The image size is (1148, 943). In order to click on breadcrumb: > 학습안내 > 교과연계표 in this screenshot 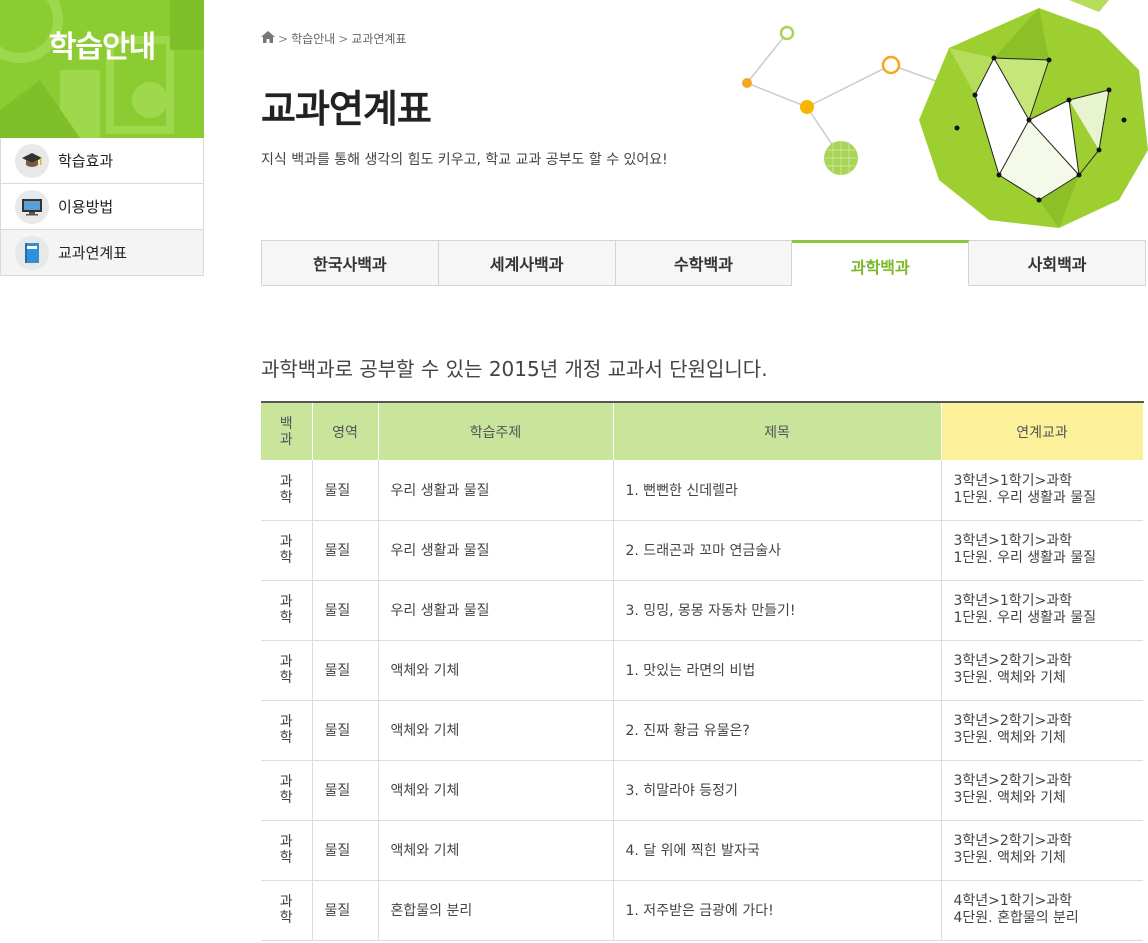, I will do `click(334, 38)`.